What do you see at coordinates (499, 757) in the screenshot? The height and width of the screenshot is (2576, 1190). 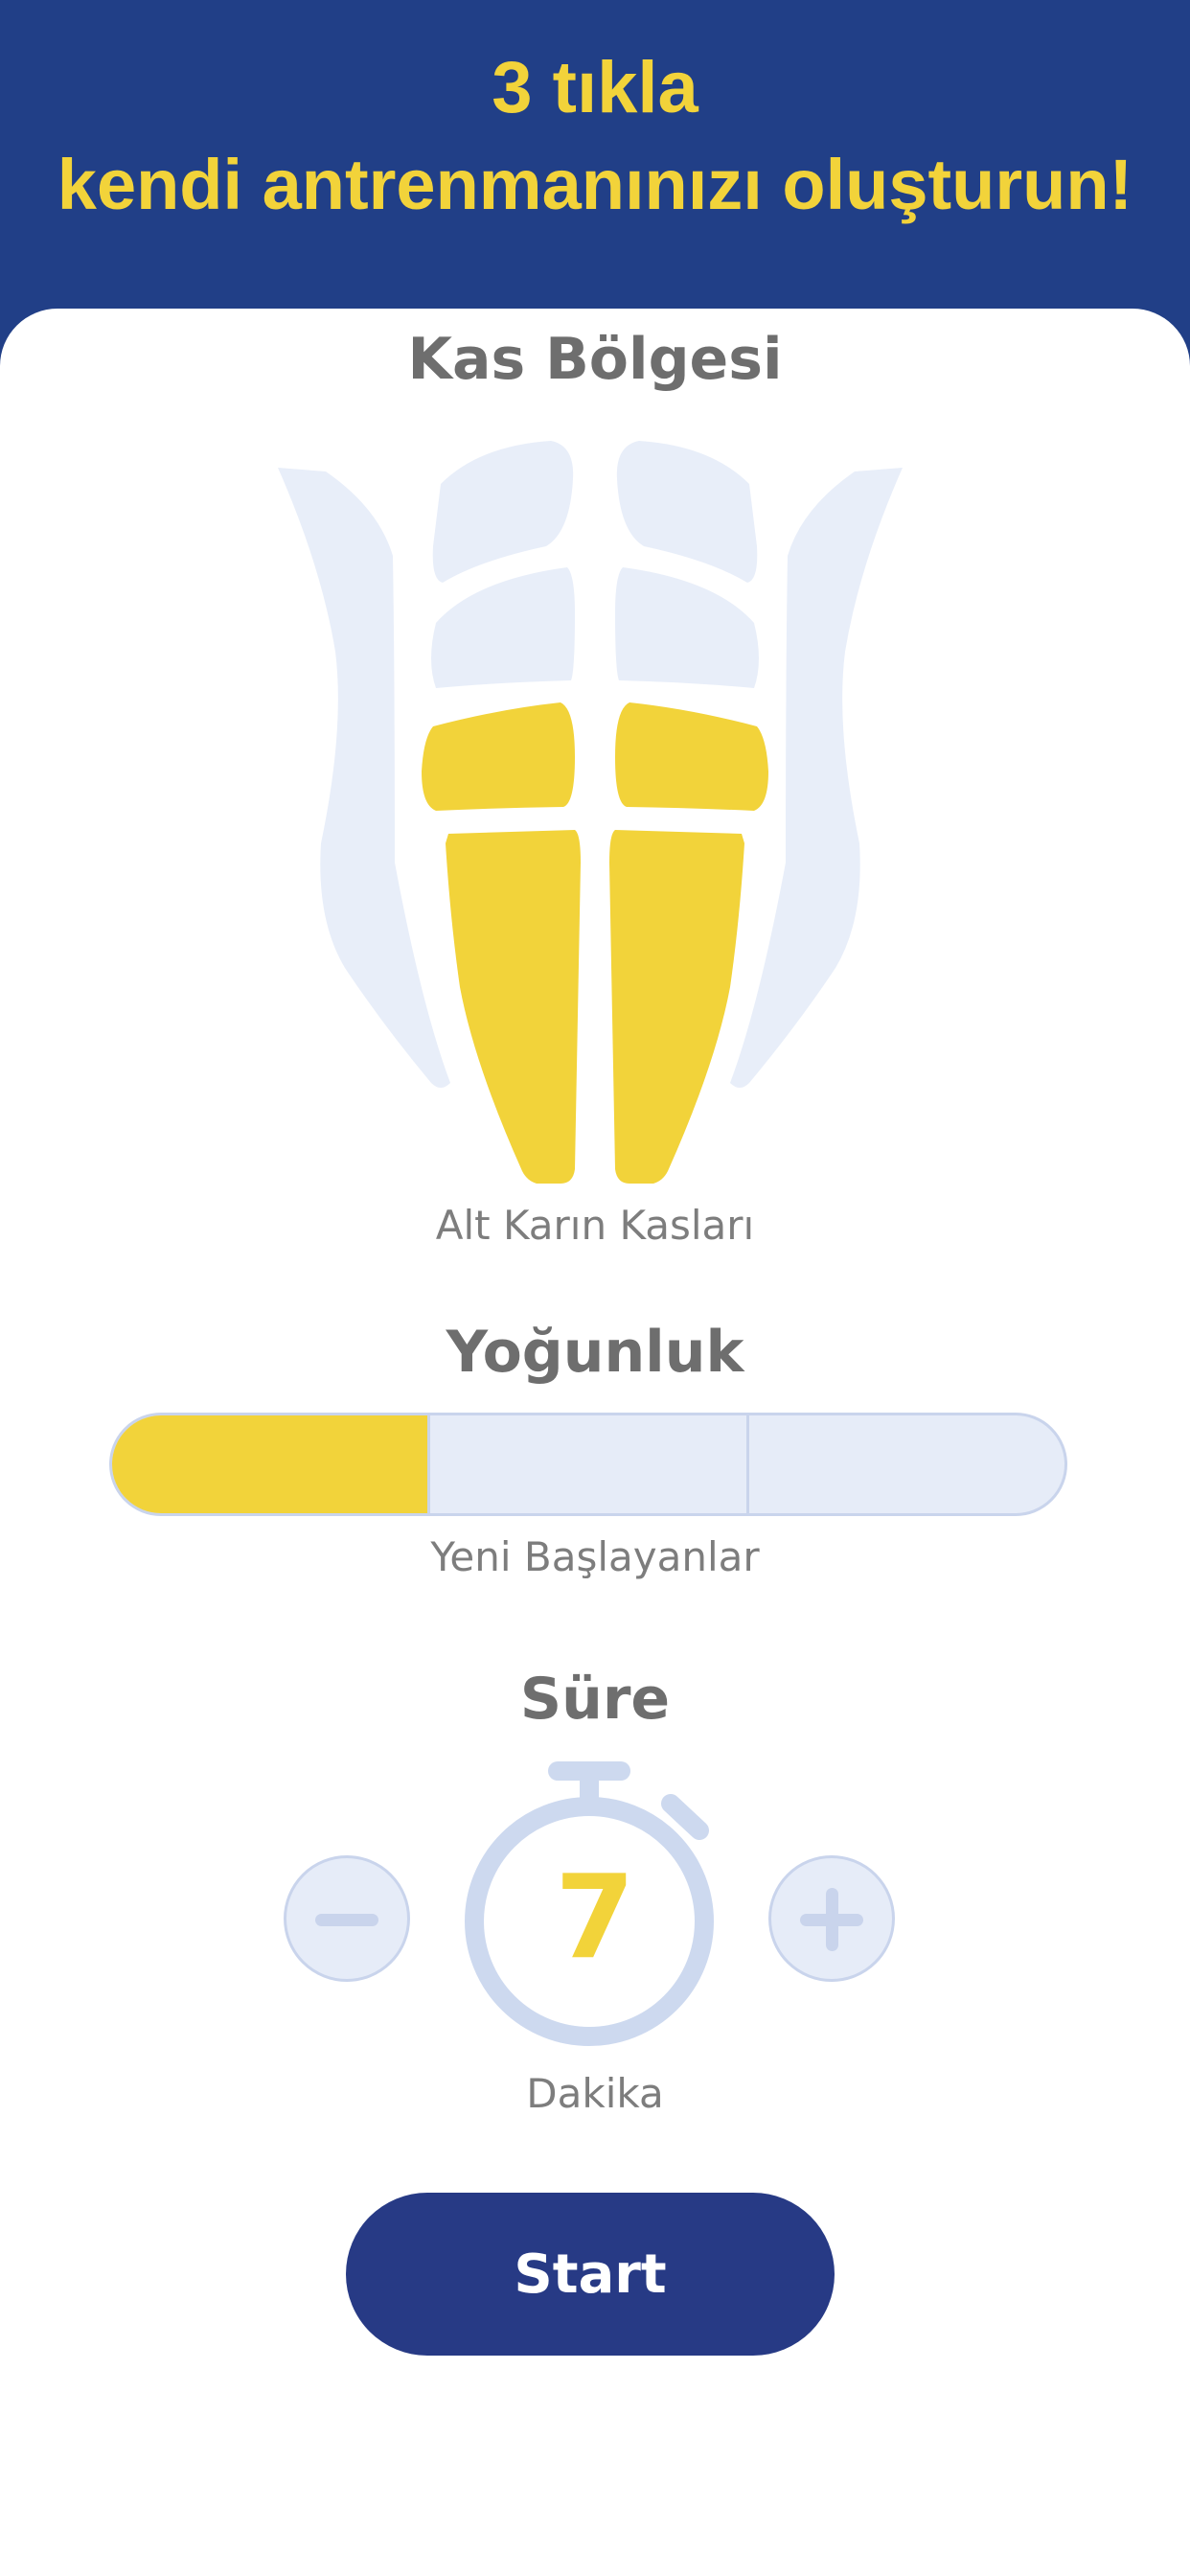 I see `lower-ab-left-upper` at bounding box center [499, 757].